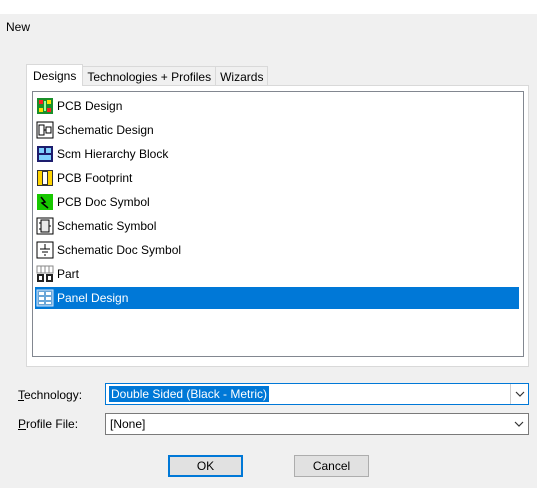  Describe the element at coordinates (107, 226) in the screenshot. I see `list-item-label: Schematic Symbol` at that location.